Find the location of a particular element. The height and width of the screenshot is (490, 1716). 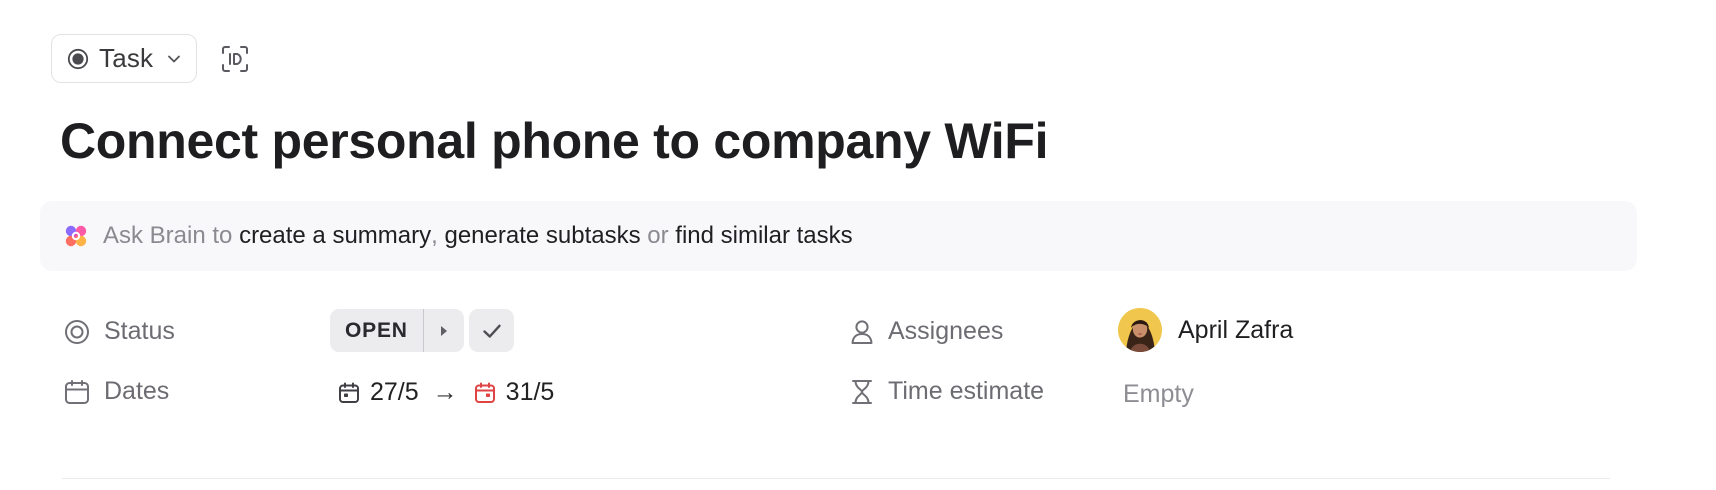

ask-brain-prefix: Ask Brain to is located at coordinates (168, 235).